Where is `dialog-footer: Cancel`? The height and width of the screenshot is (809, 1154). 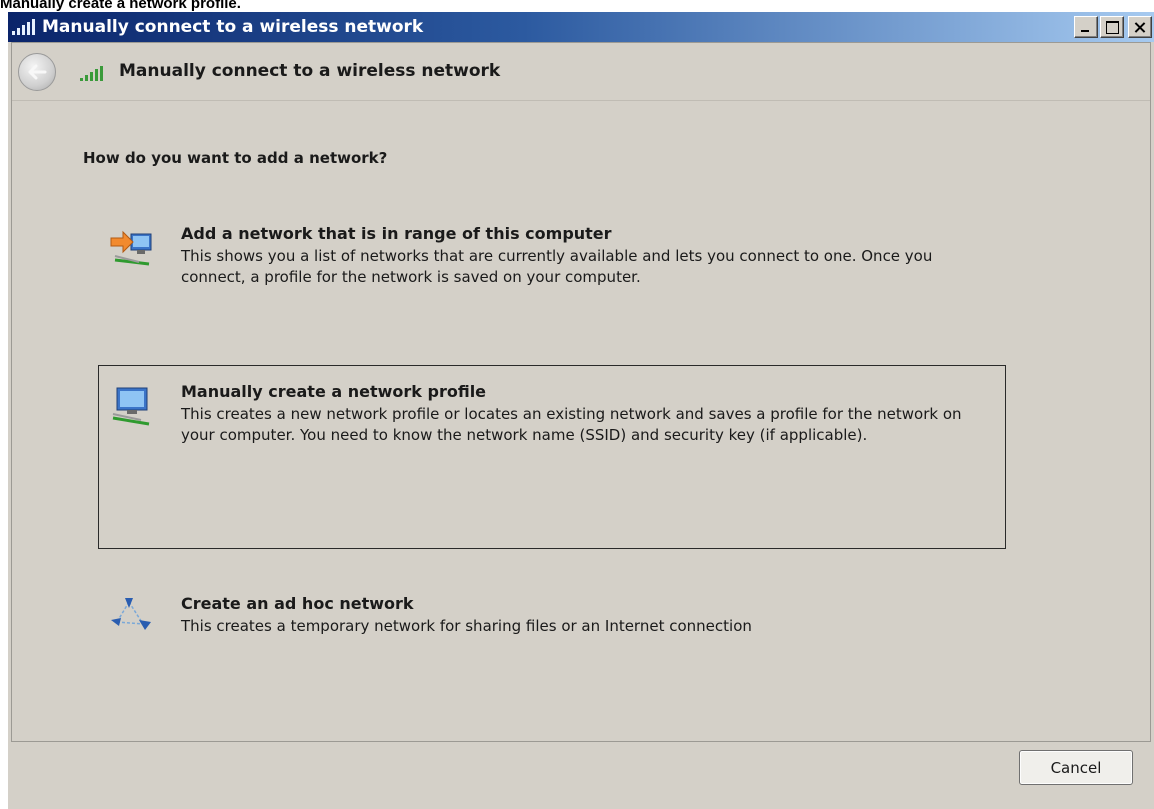
dialog-footer: Cancel is located at coordinates (581, 775).